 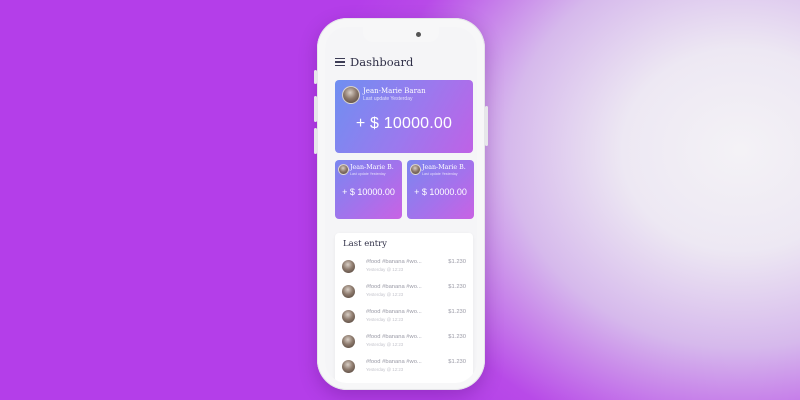 What do you see at coordinates (340, 62) in the screenshot?
I see `hamburger-menu-icon` at bounding box center [340, 62].